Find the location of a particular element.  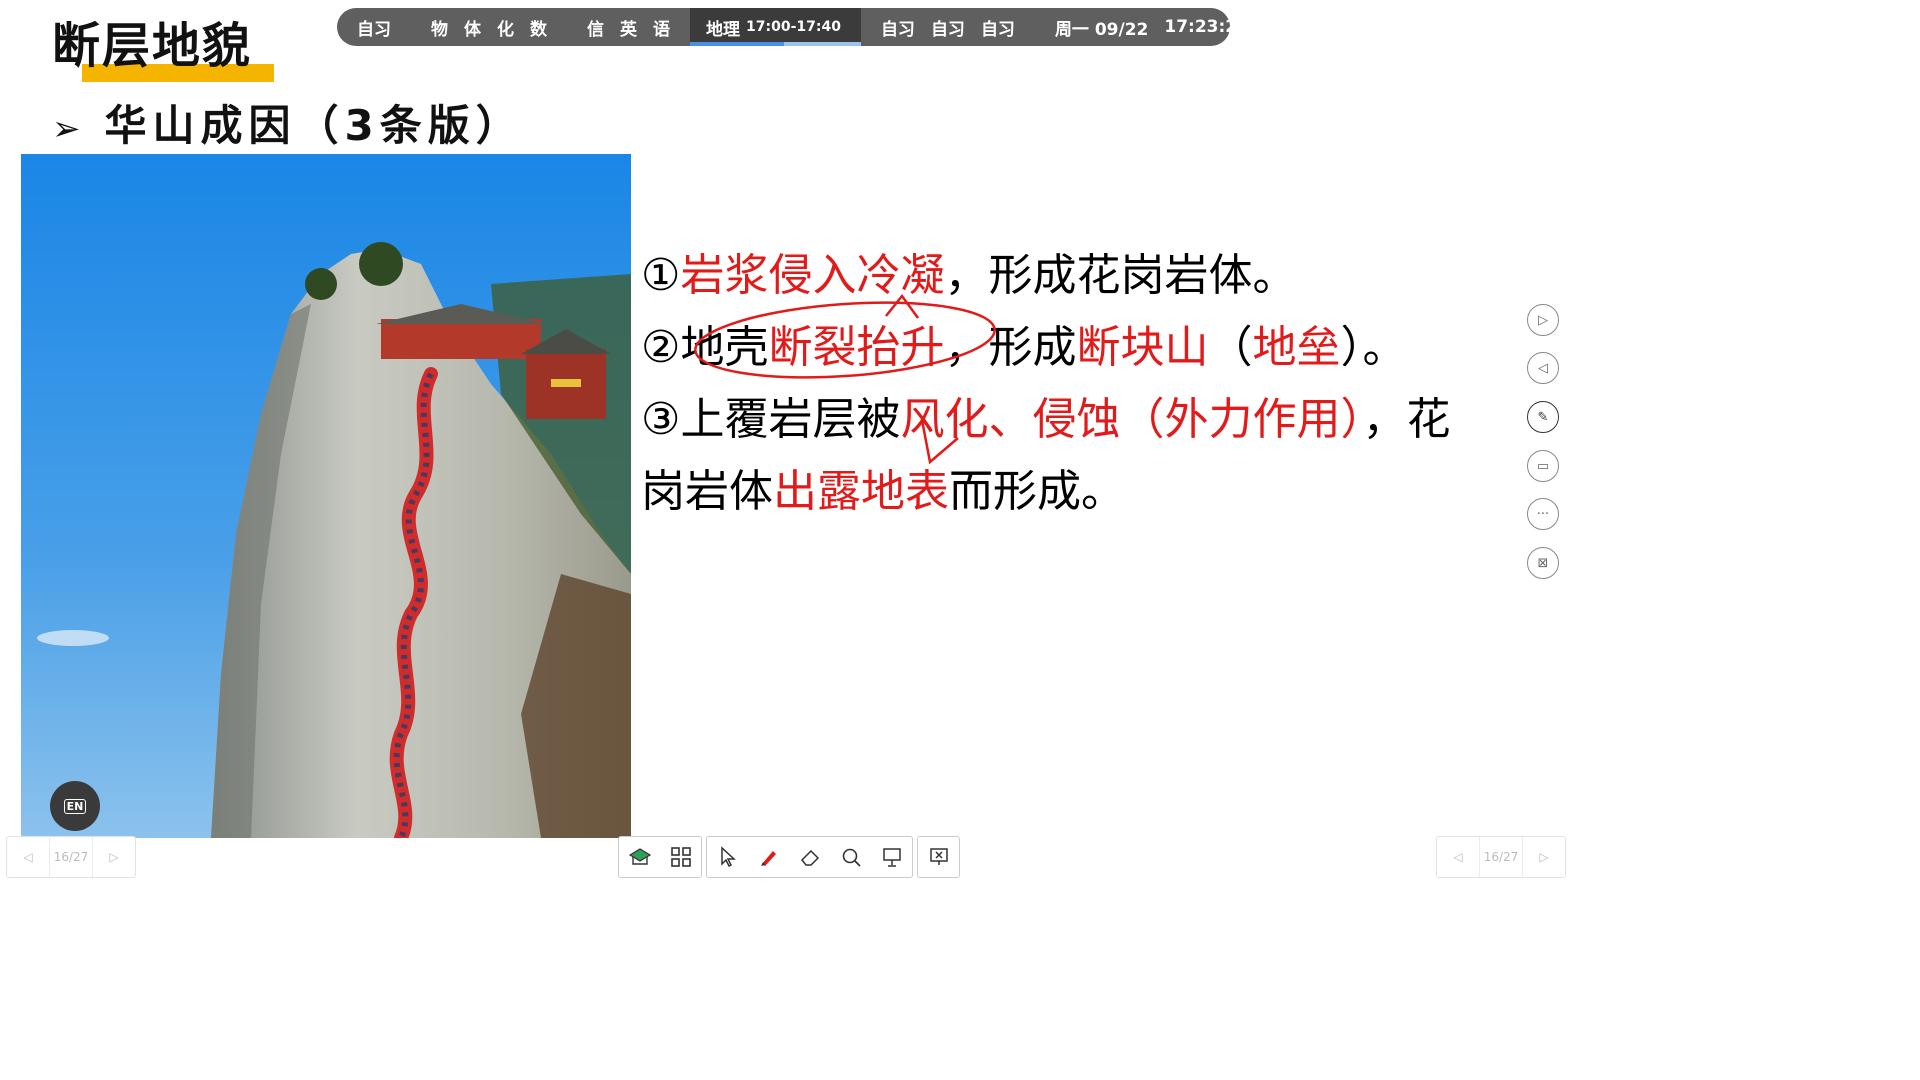

schedule-item: 语 is located at coordinates (661, 29).